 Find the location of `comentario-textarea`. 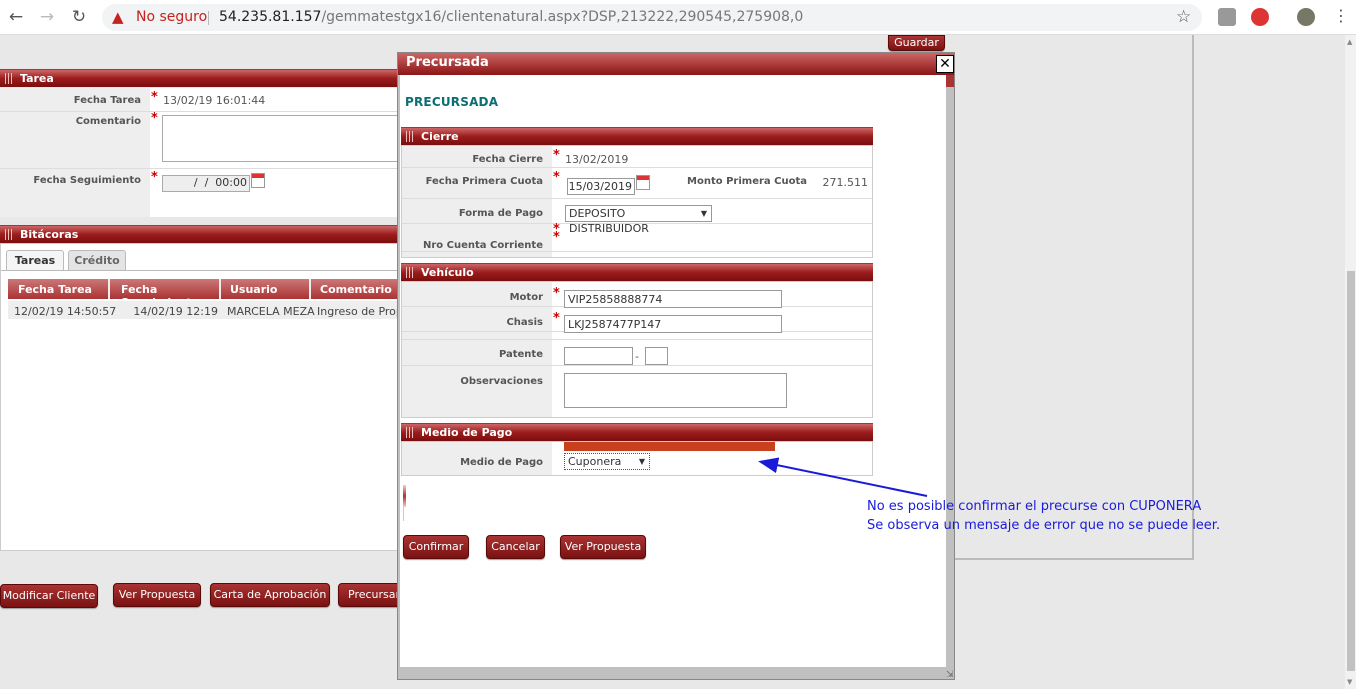

comentario-textarea is located at coordinates (282, 138).